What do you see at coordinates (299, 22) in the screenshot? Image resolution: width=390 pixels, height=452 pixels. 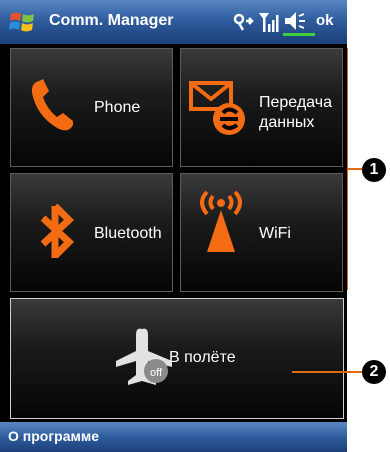 I see `volume-icon` at bounding box center [299, 22].